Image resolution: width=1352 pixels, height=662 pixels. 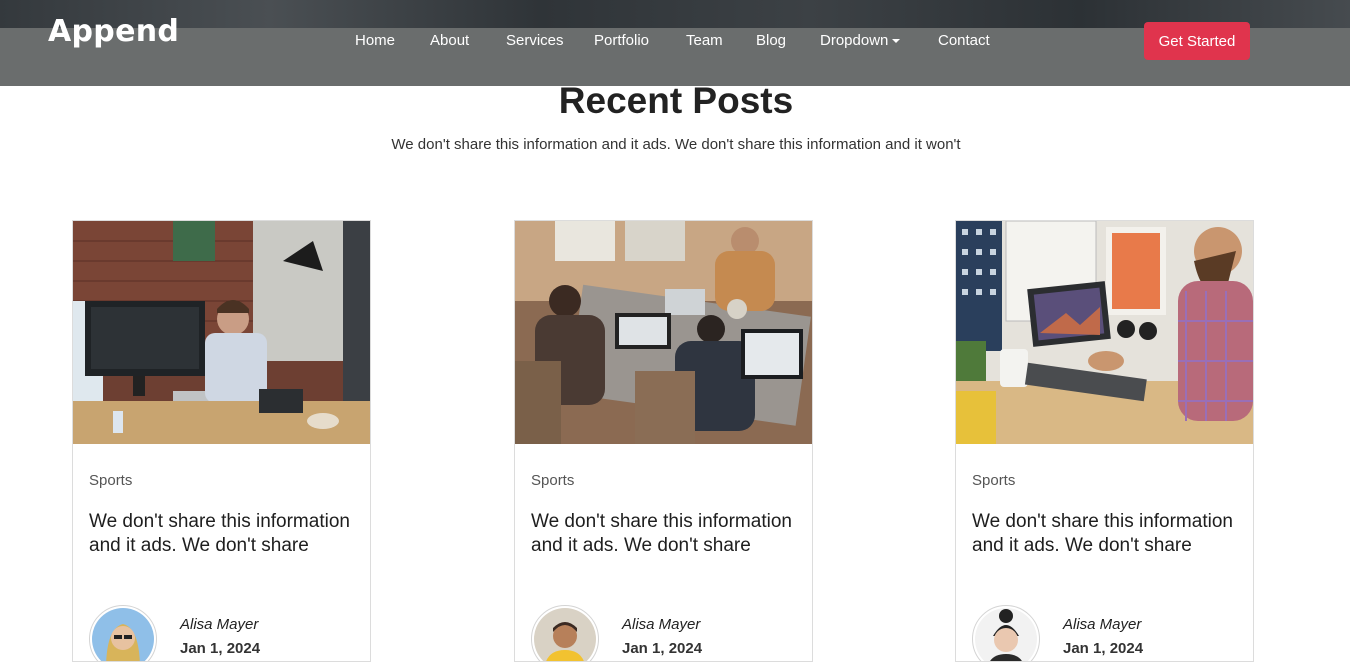 I want to click on nav-dropdown-label: Dropdown, so click(x=854, y=40).